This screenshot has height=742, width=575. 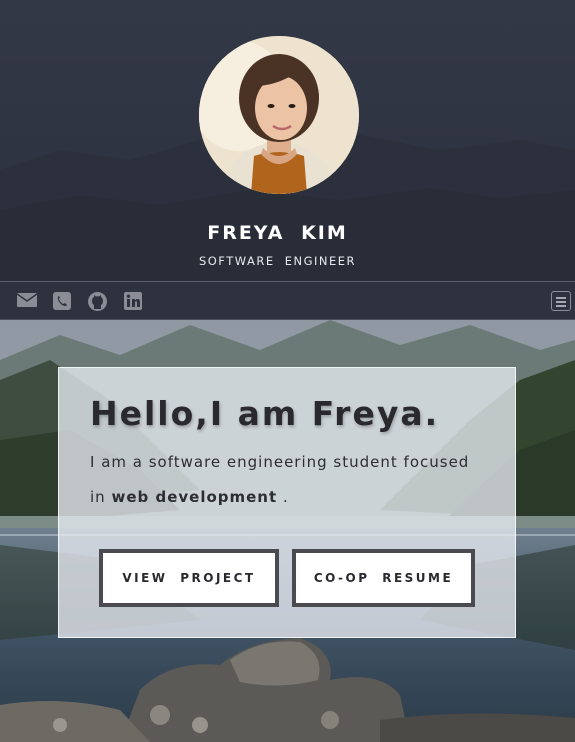 What do you see at coordinates (279, 115) in the screenshot?
I see `profile-avatar` at bounding box center [279, 115].